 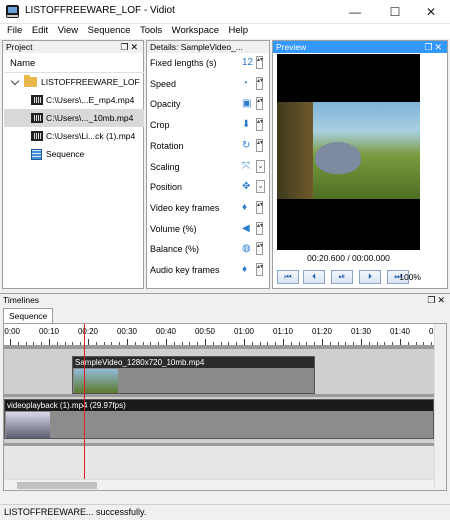 I want to click on project-root-folder: LISTOFFREEWARE_LOF, so click(x=74, y=82).